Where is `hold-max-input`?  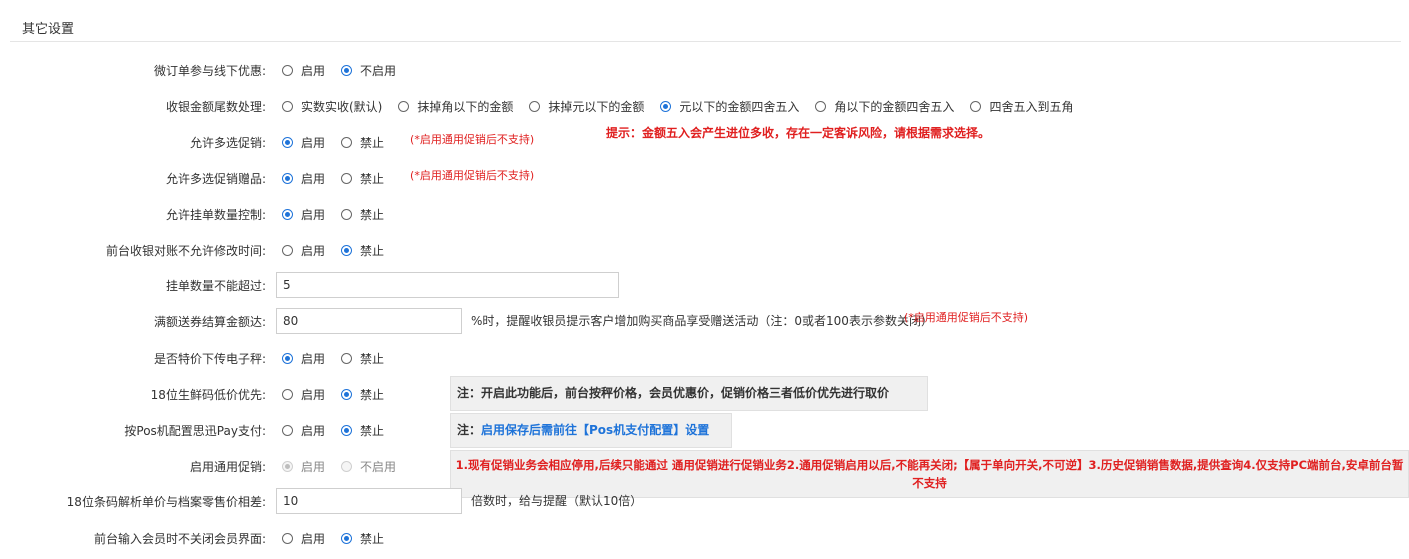
hold-max-input is located at coordinates (447, 285).